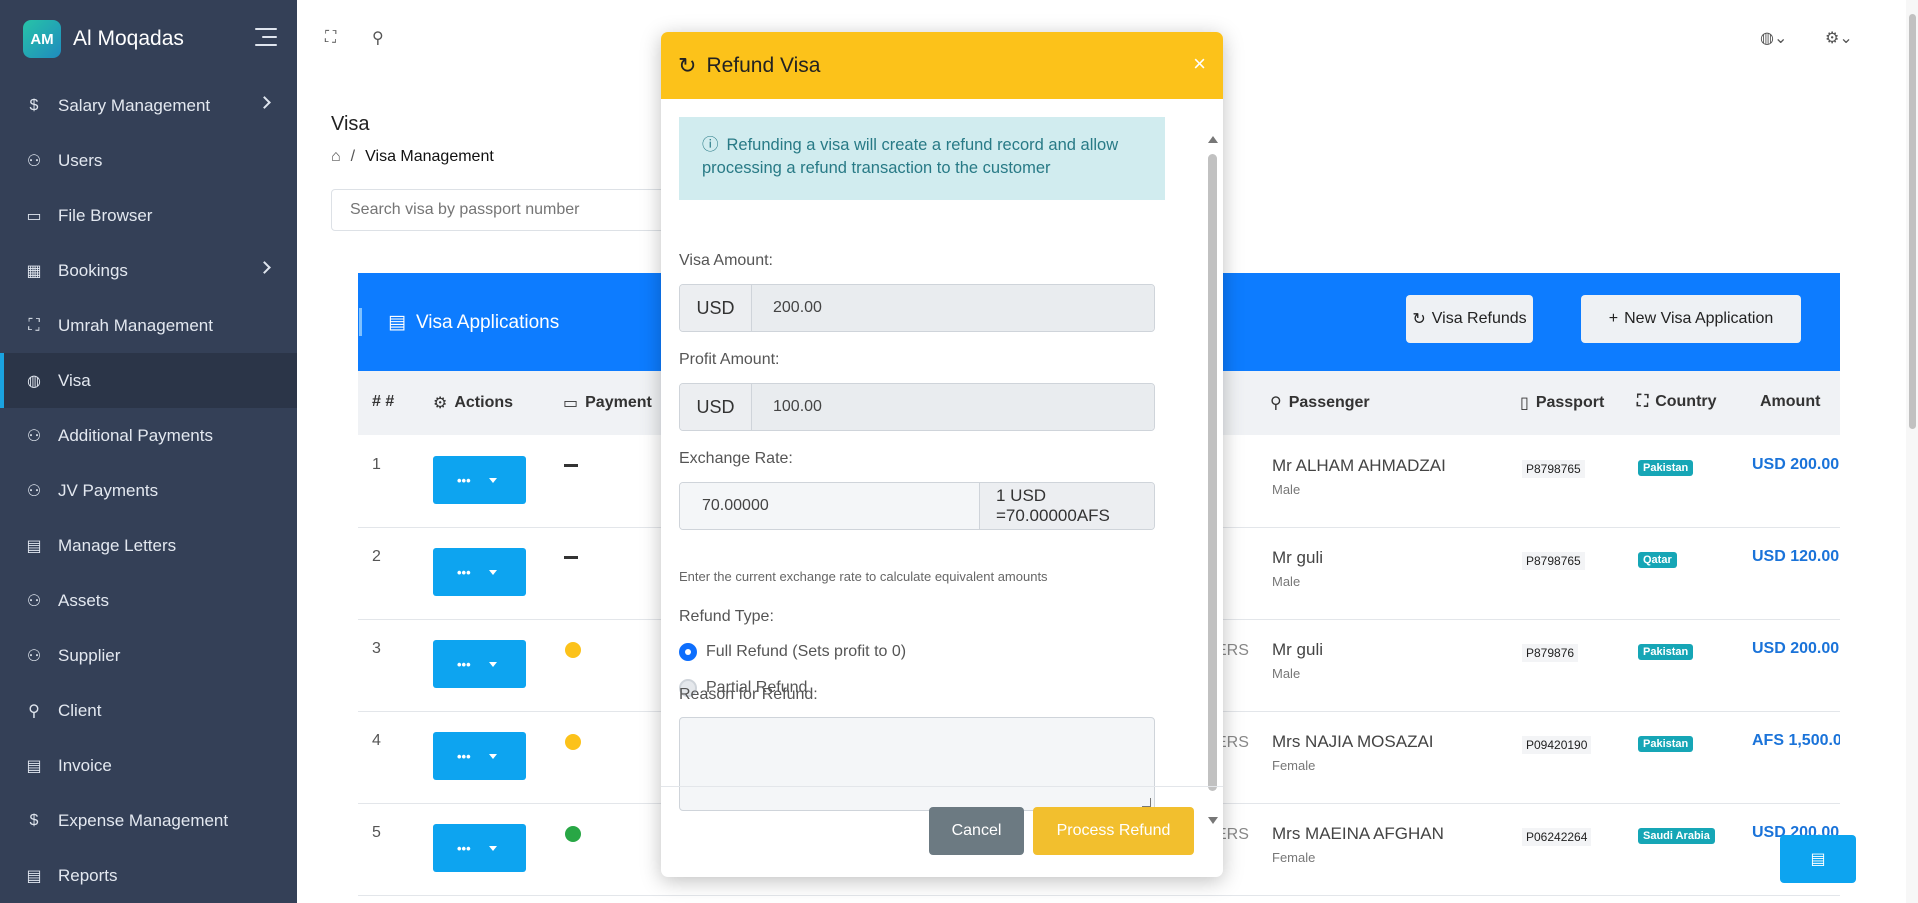 The height and width of the screenshot is (903, 1918). Describe the element at coordinates (729, 359) in the screenshot. I see `profit-amount-label: Profit Amount:` at that location.